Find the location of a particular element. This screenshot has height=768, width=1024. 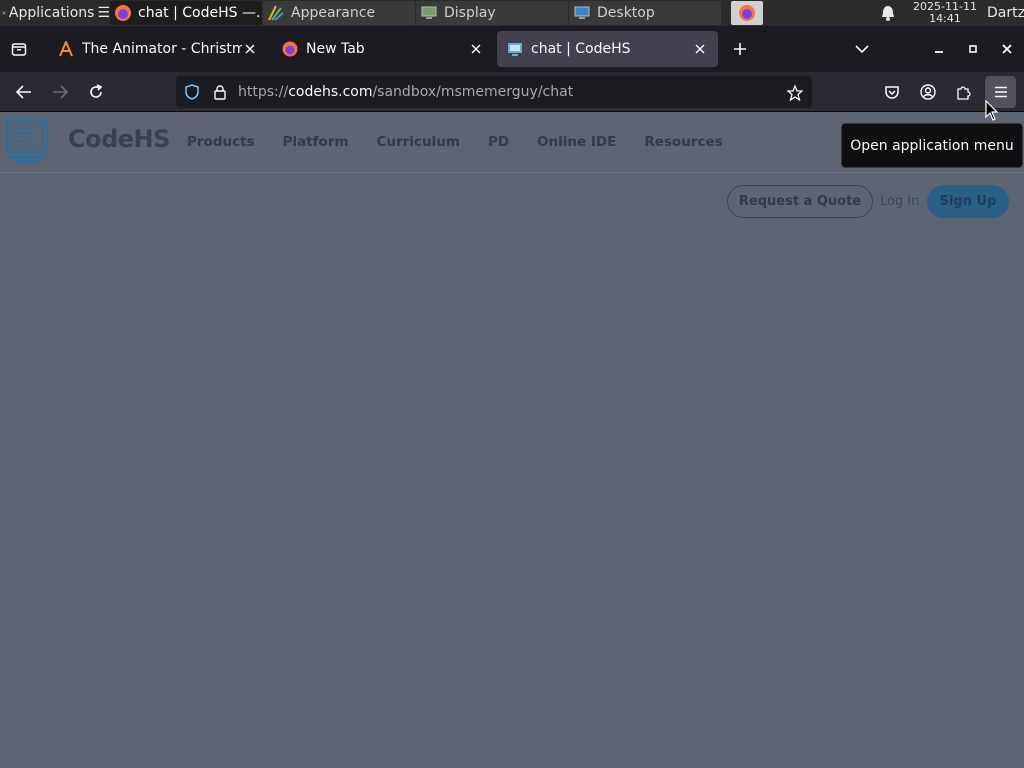

reload-icon is located at coordinates (96, 91).